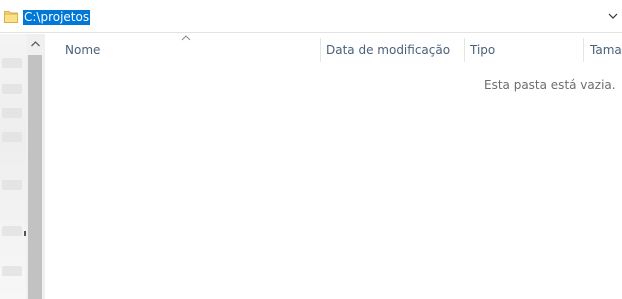  I want to click on navigation-pane, so click(13, 166).